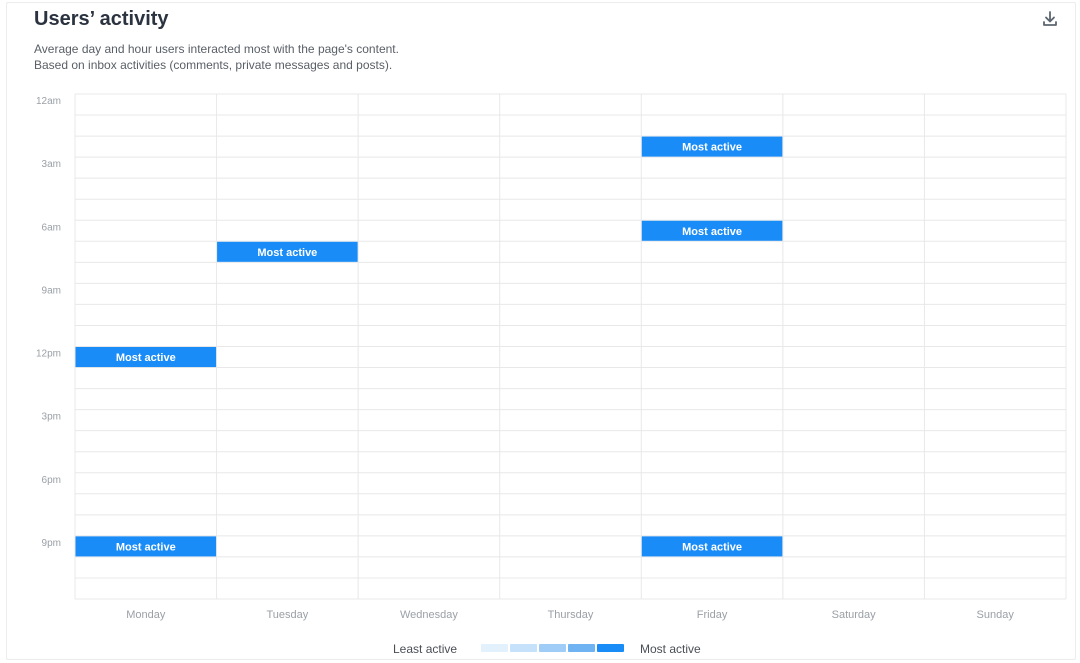 The height and width of the screenshot is (663, 1080). Describe the element at coordinates (146, 615) in the screenshot. I see `x-tick-label: Monday` at that location.